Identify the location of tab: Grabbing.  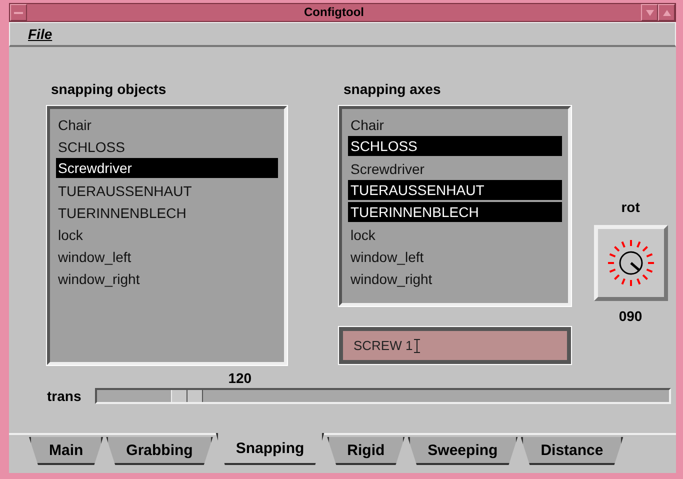
(159, 451).